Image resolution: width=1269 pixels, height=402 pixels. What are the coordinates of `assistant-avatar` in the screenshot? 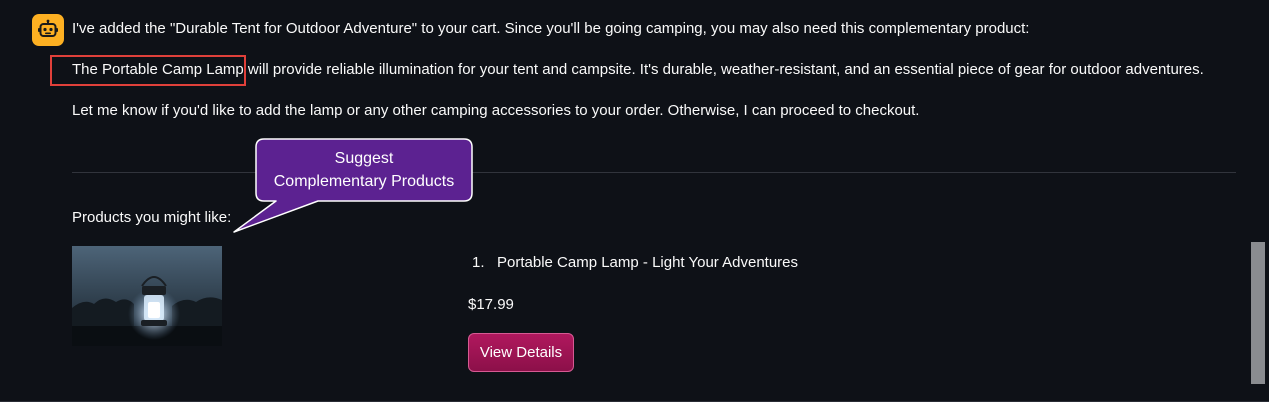 It's located at (48, 30).